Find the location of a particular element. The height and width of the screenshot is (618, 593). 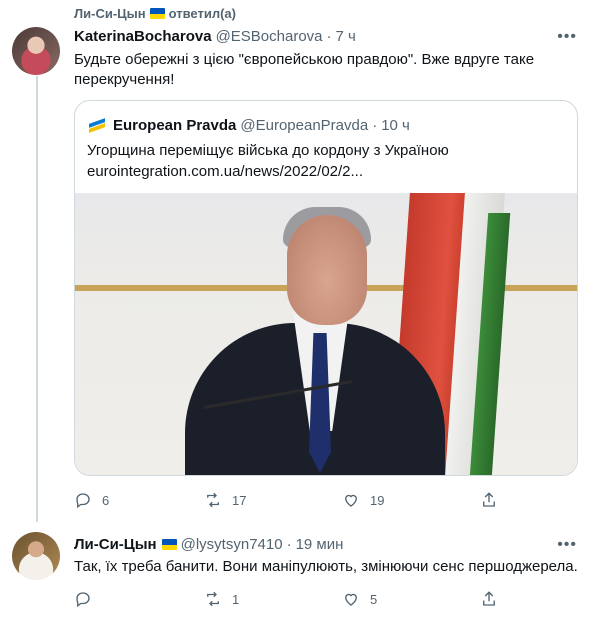

tweet-timestamp: 19 мин is located at coordinates (320, 544).